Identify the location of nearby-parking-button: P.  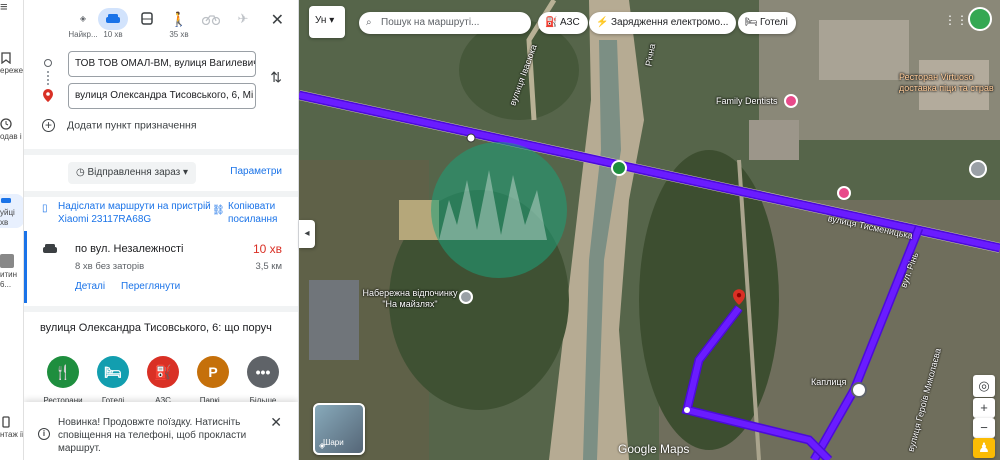
(213, 372).